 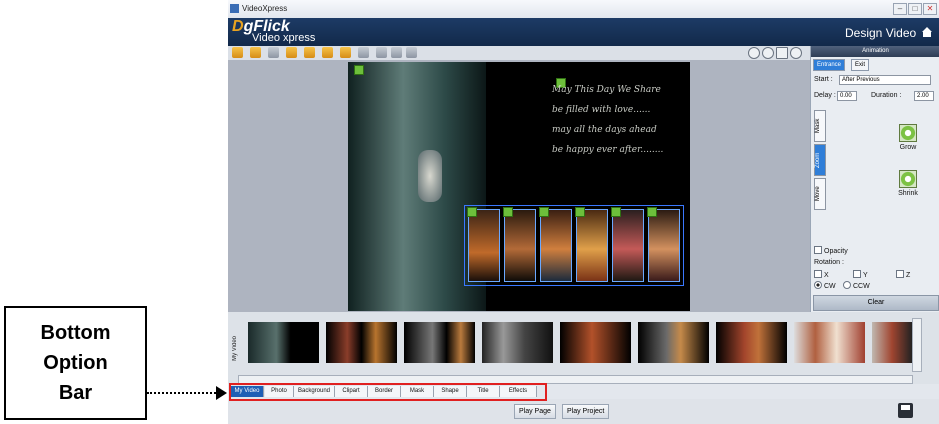 I want to click on redo-icon, so click(x=411, y=52).